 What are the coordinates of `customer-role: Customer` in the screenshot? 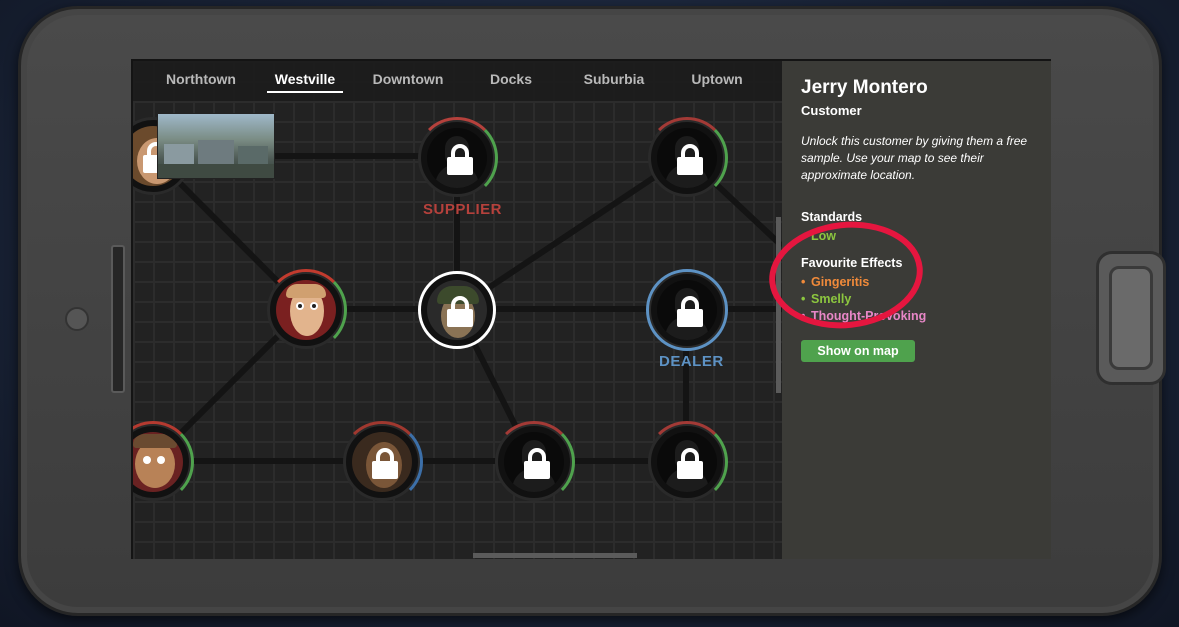 It's located at (831, 110).